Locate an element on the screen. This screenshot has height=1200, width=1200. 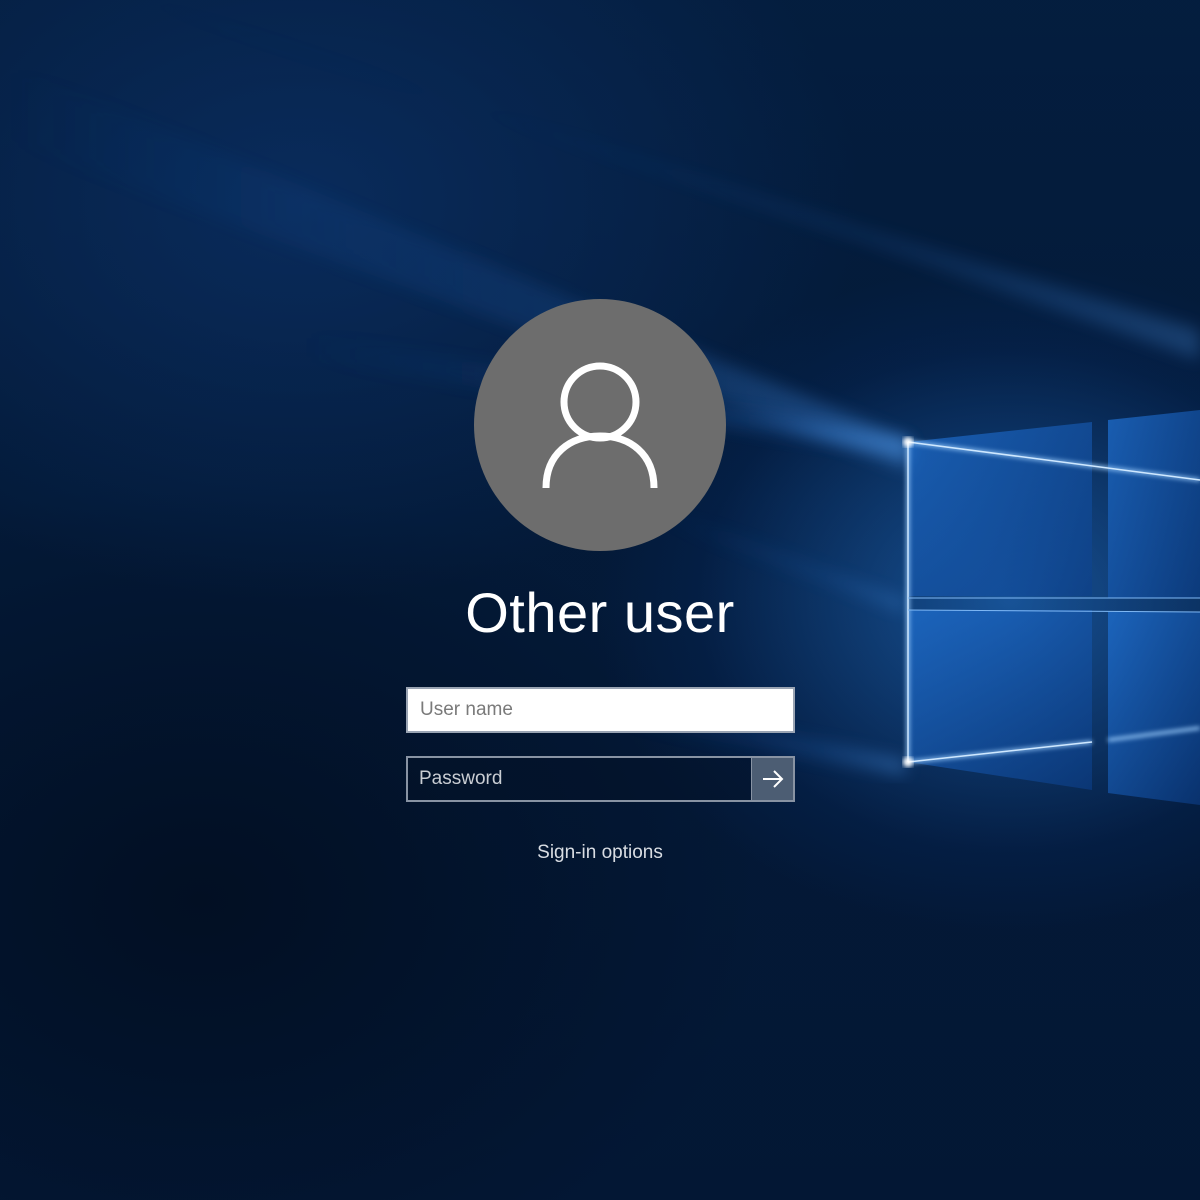
password-field is located at coordinates (600, 779).